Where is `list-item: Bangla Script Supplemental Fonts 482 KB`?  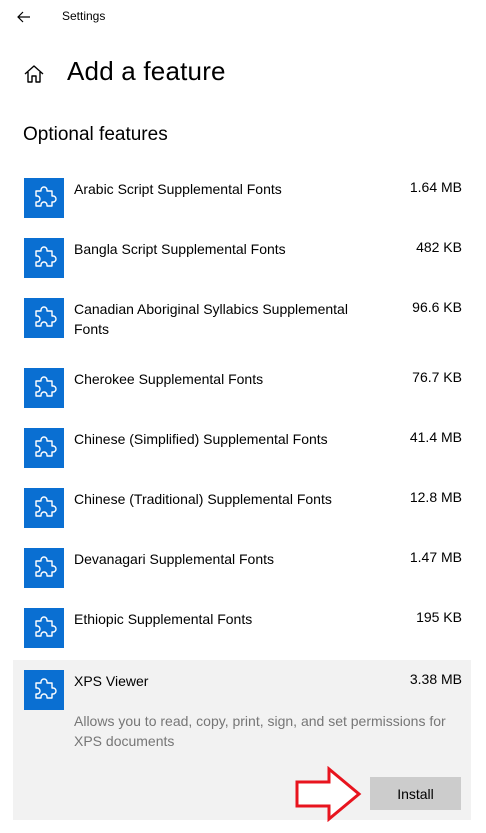 list-item: Bangla Script Supplemental Fonts 482 KB is located at coordinates (242, 260).